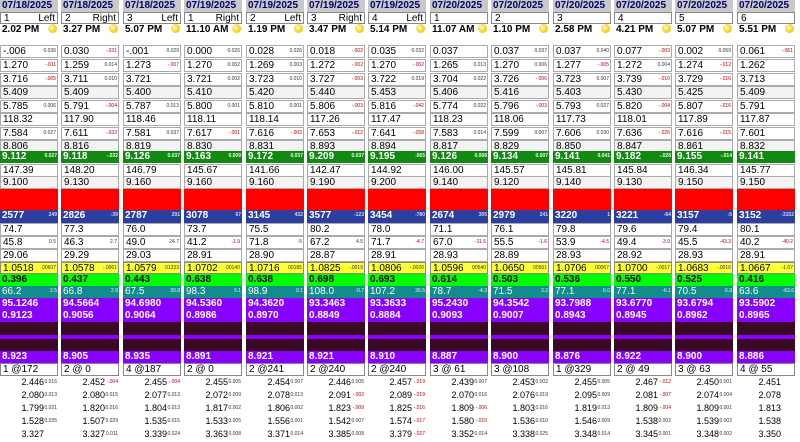 This screenshot has width=800, height=442. What do you see at coordinates (275, 79) in the screenshot?
I see `value-row: 3.723 0.010` at bounding box center [275, 79].